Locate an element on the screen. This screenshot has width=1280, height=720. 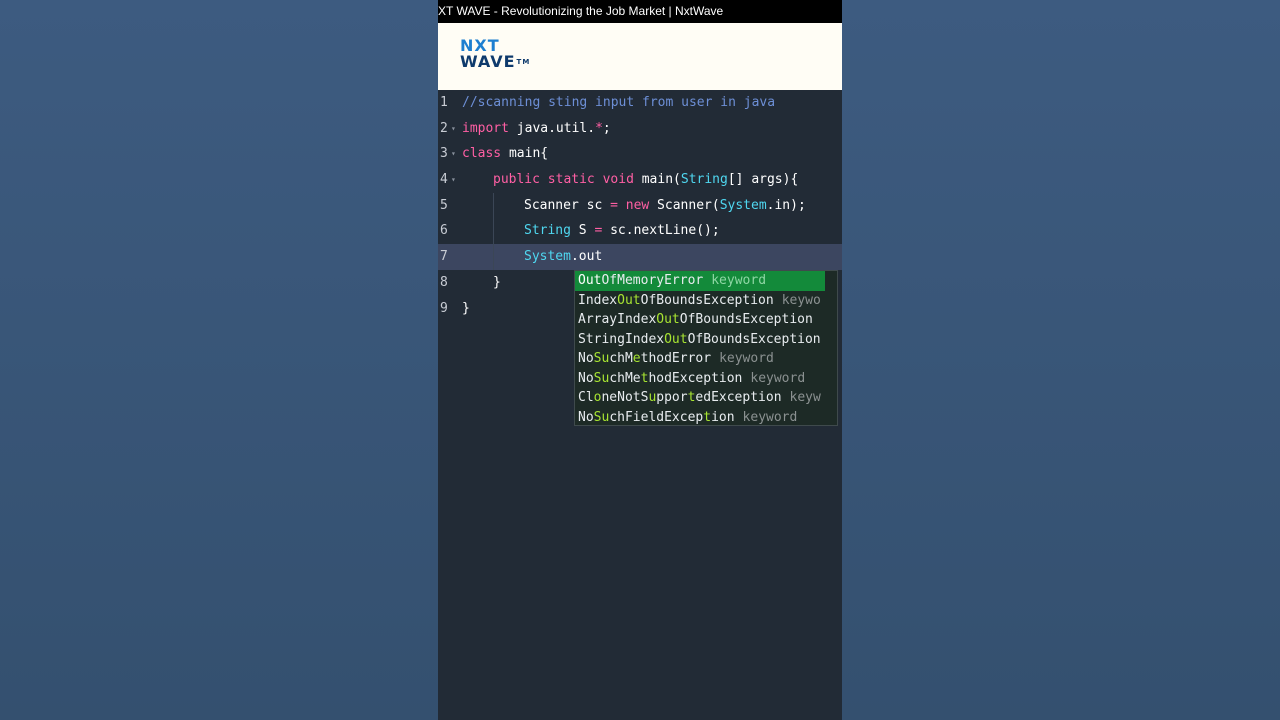
line-content: String S = sc.nextLine(); is located at coordinates (622, 231).